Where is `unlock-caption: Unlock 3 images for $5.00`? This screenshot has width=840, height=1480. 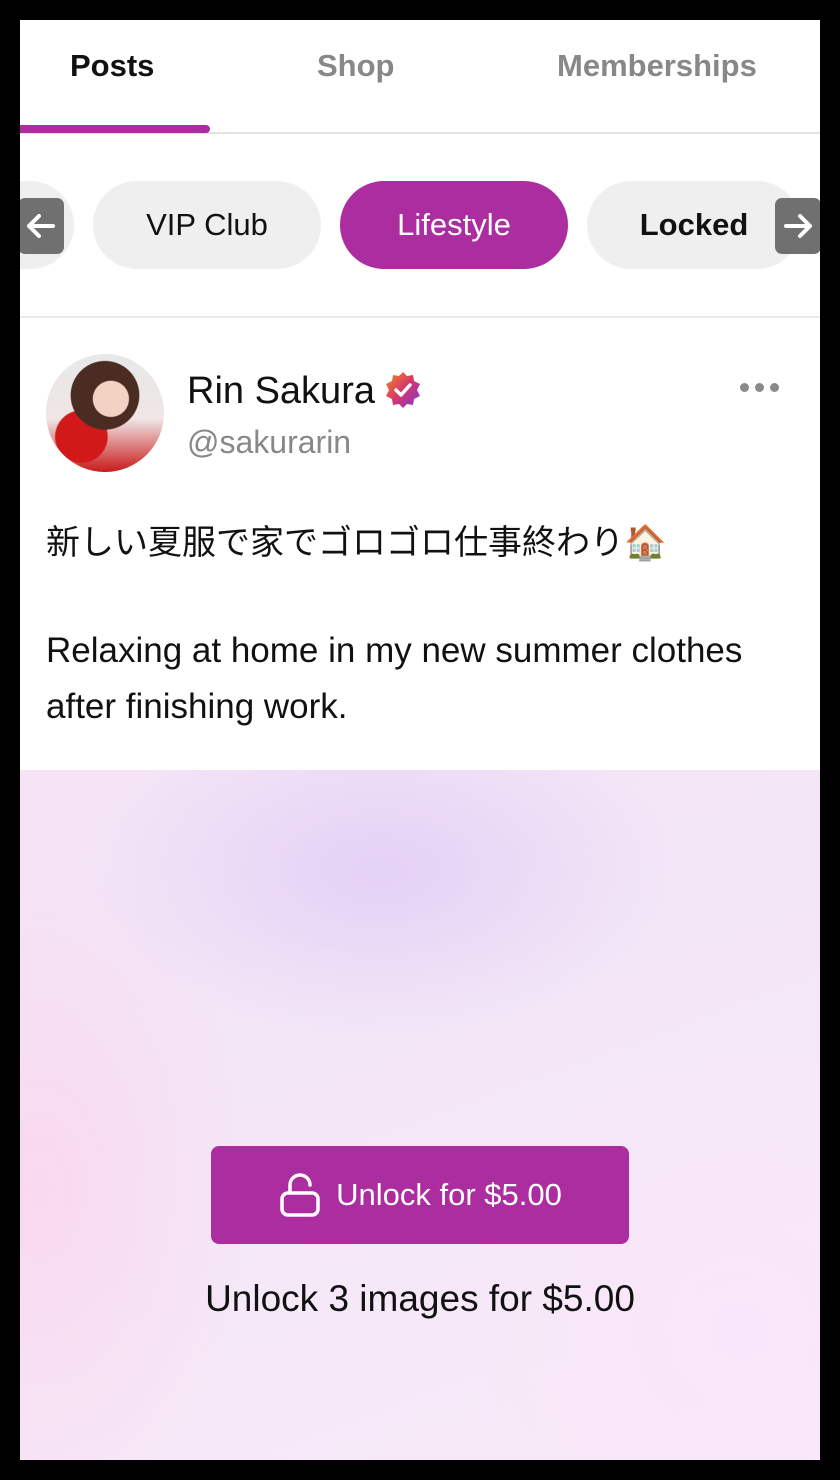
unlock-caption: Unlock 3 images for $5.00 is located at coordinates (420, 1298).